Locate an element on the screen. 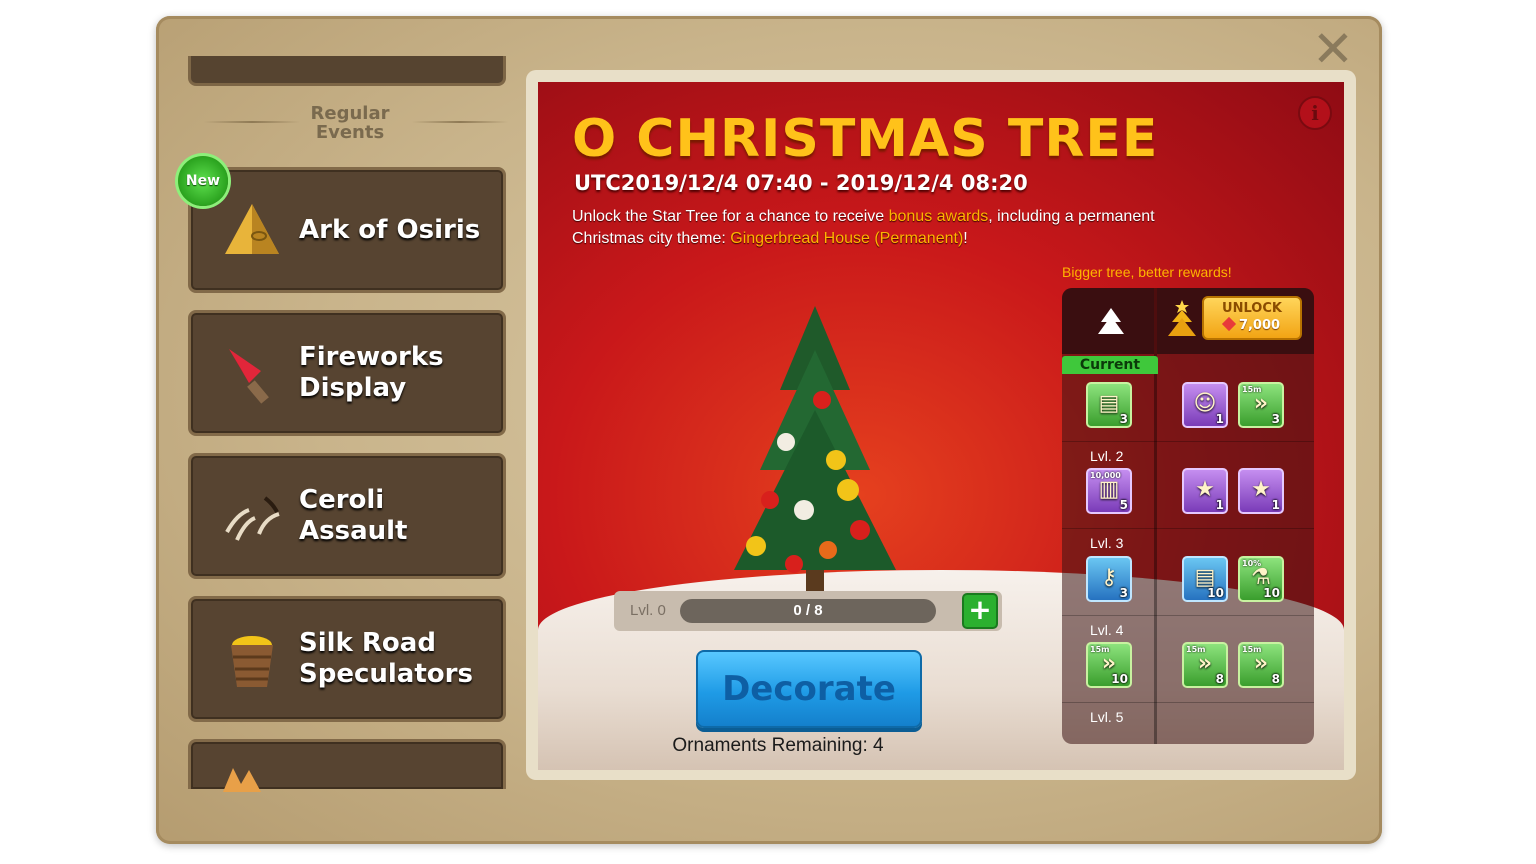 Image resolution: width=1536 pixels, height=864 pixels. unlock-star-tree-button: UNLOCK 7,000 is located at coordinates (1252, 318).